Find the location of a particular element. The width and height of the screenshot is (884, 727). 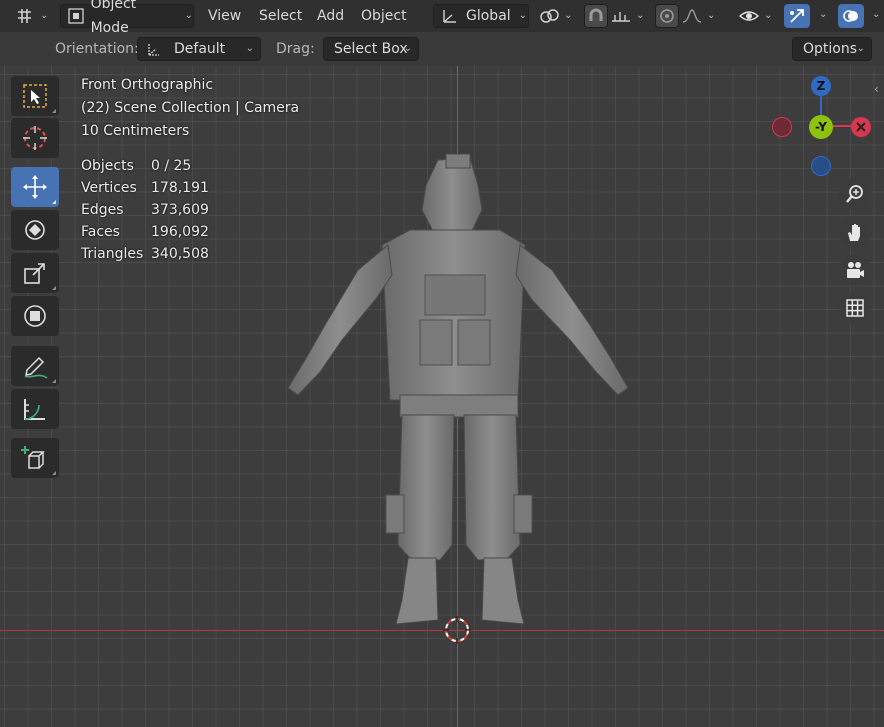

snap-target-button: ⌄ is located at coordinates (630, 16).